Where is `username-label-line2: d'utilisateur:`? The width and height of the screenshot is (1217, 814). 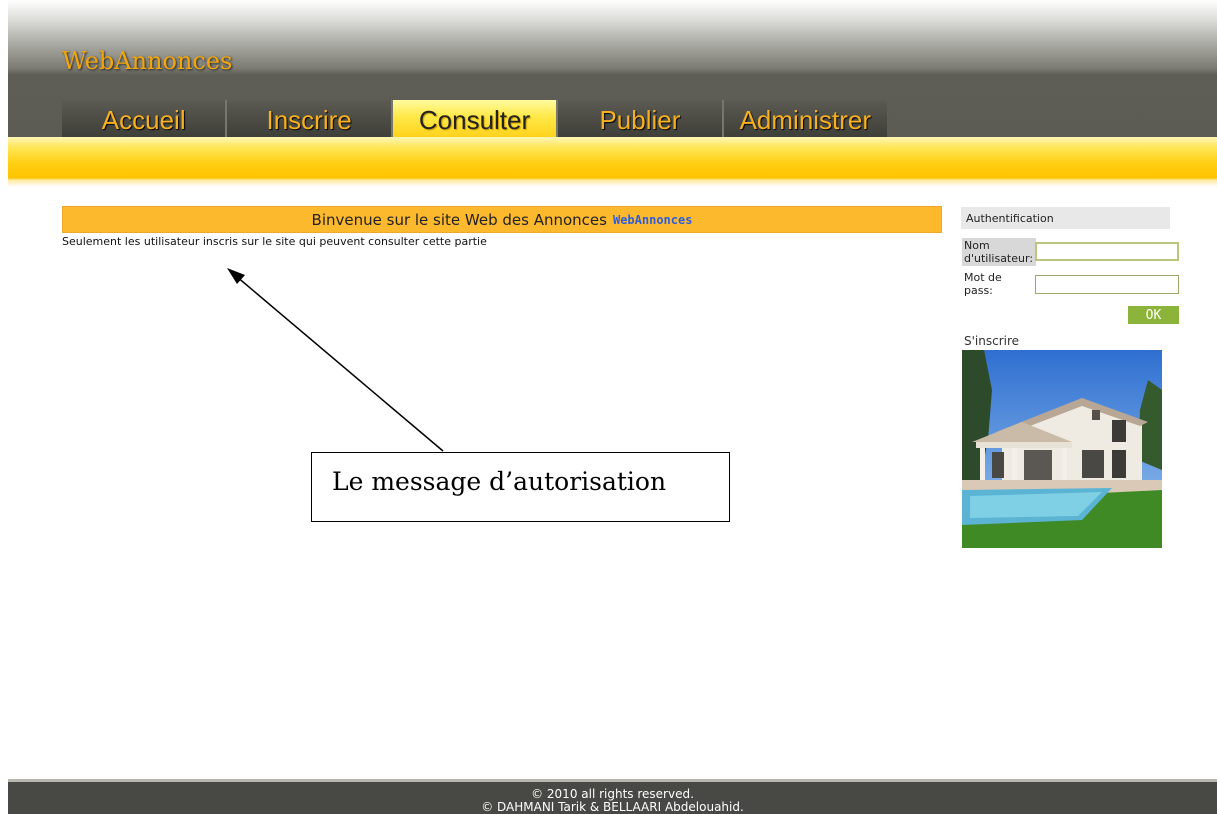 username-label-line2: d'utilisateur: is located at coordinates (999, 258).